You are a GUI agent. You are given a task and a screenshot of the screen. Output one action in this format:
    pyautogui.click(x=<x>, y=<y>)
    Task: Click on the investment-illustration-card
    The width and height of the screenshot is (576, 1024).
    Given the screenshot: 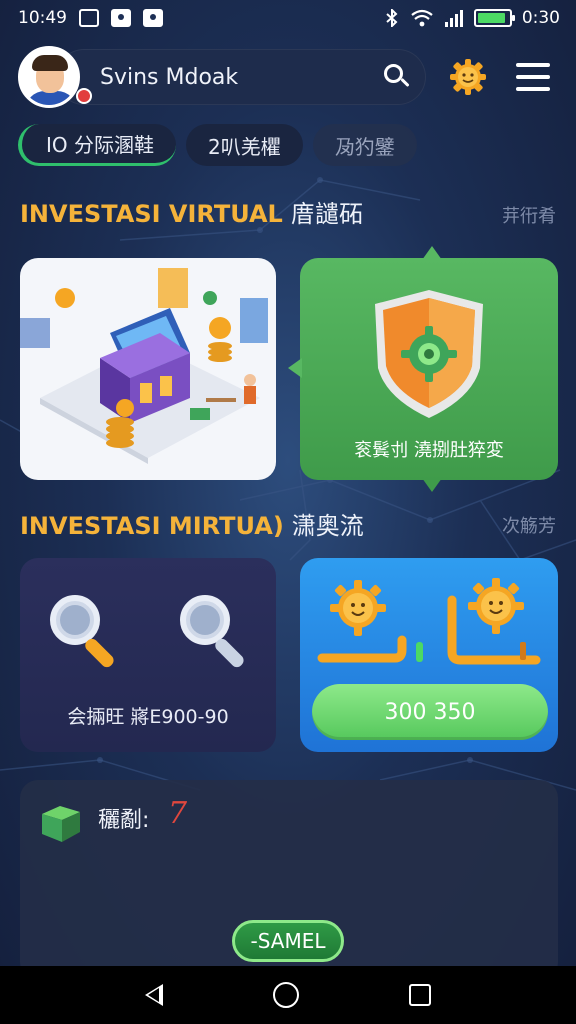 What is the action you would take?
    pyautogui.click(x=148, y=369)
    